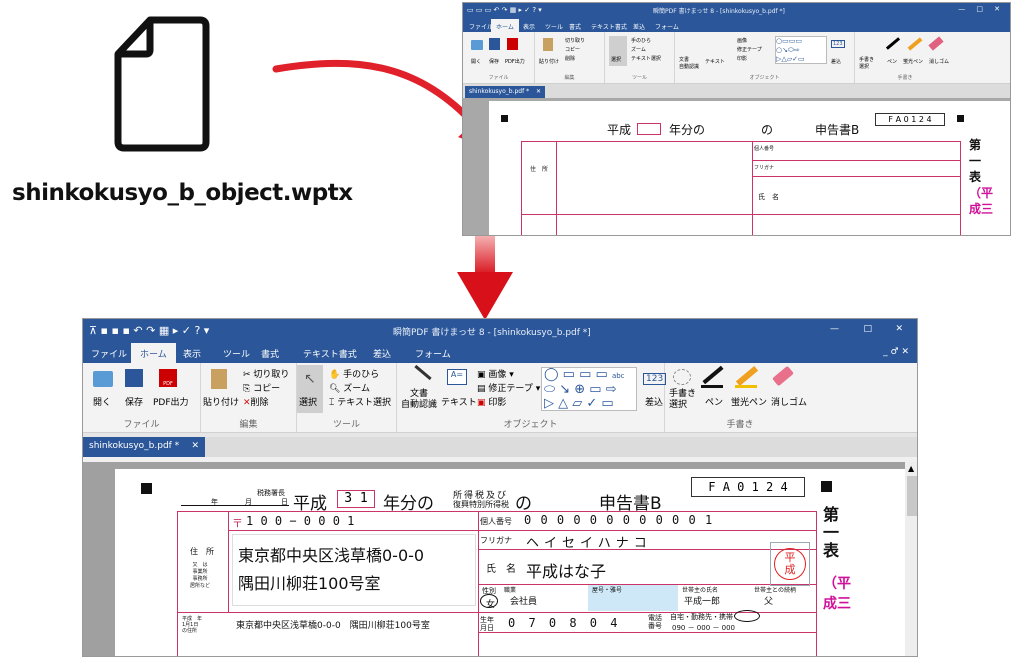 This screenshot has width=1011, height=657. Describe the element at coordinates (491, 401) in the screenshot. I see `stamp-button: ▣ 印影` at that location.